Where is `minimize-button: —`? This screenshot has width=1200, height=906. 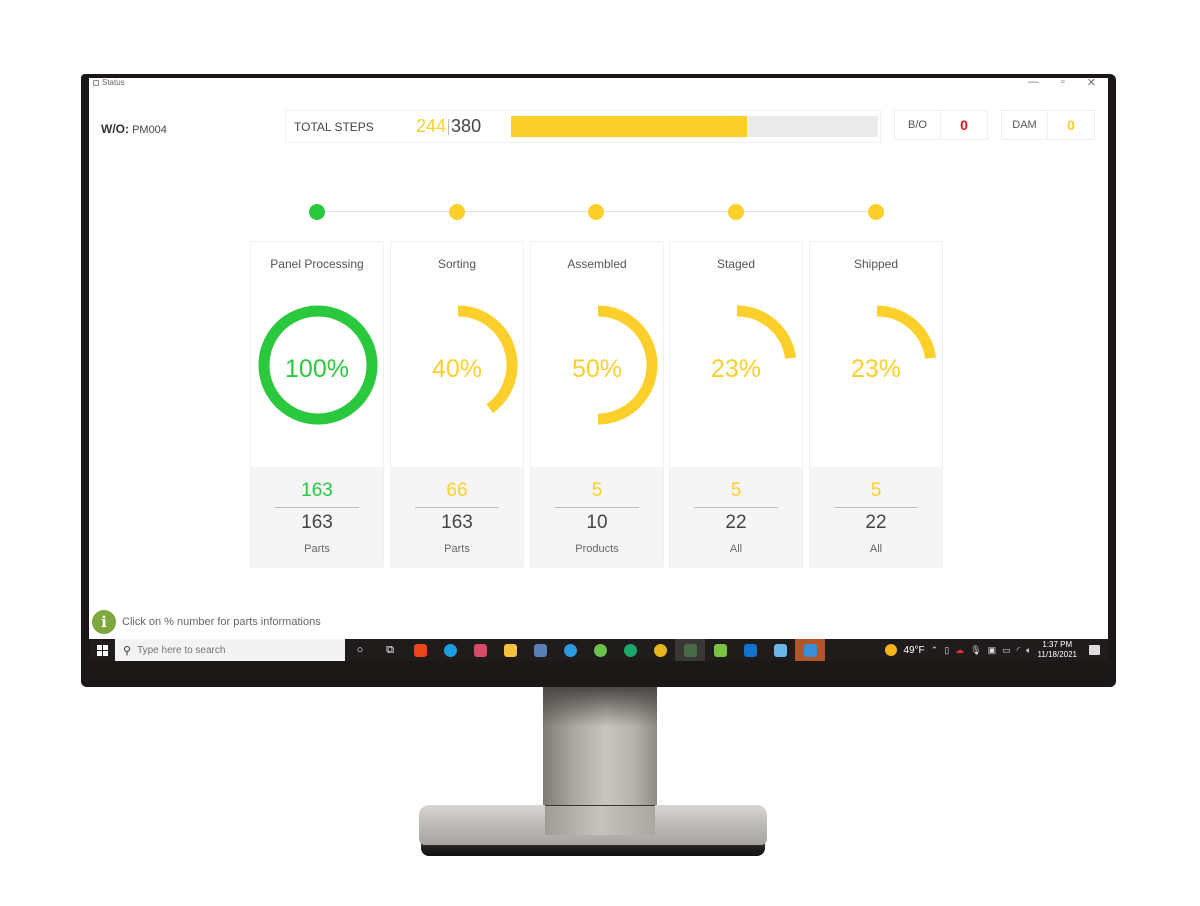 minimize-button: — is located at coordinates (1033, 83).